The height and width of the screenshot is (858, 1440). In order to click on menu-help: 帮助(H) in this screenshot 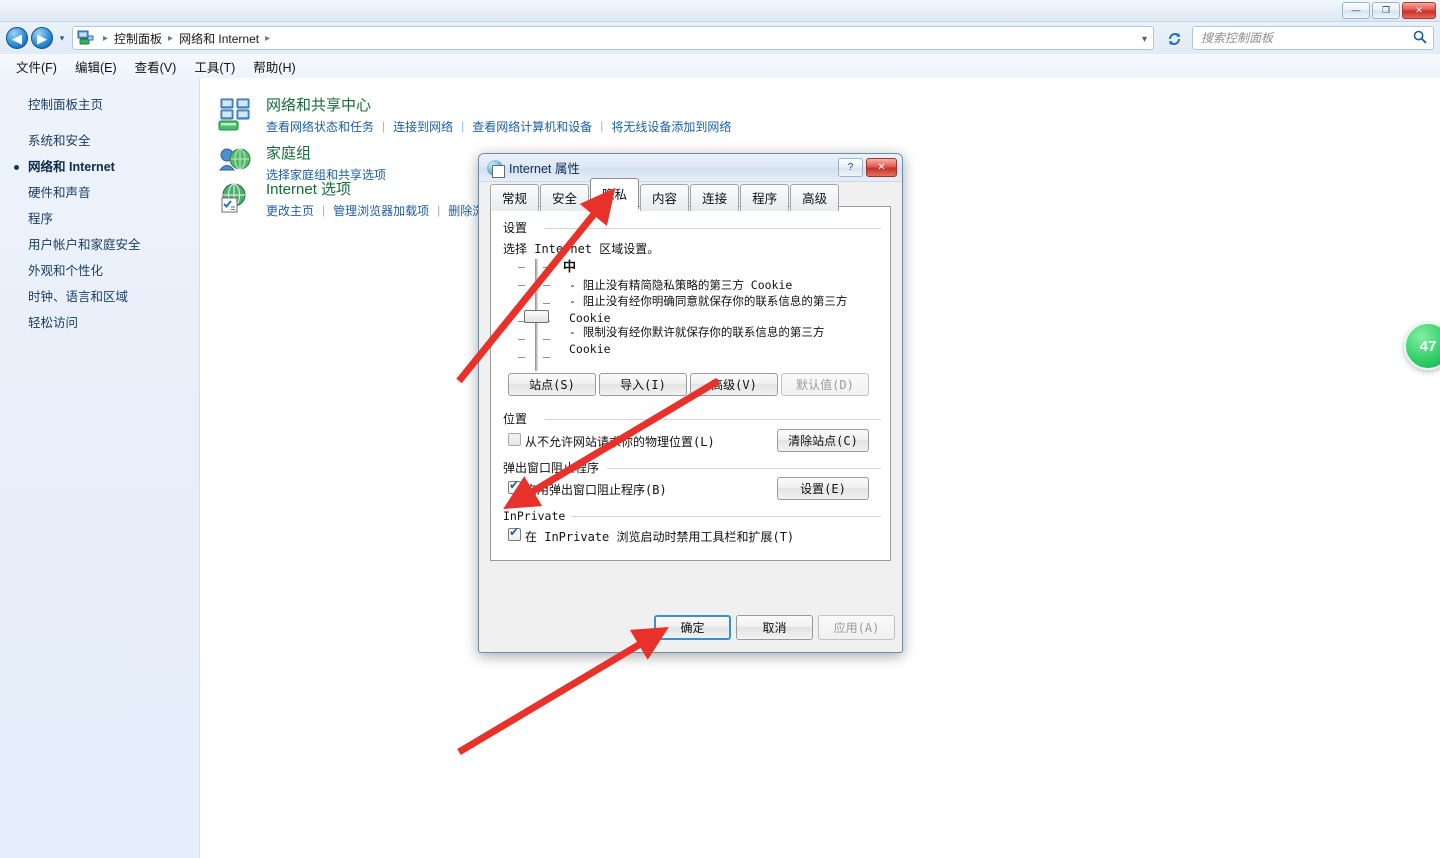, I will do `click(274, 66)`.